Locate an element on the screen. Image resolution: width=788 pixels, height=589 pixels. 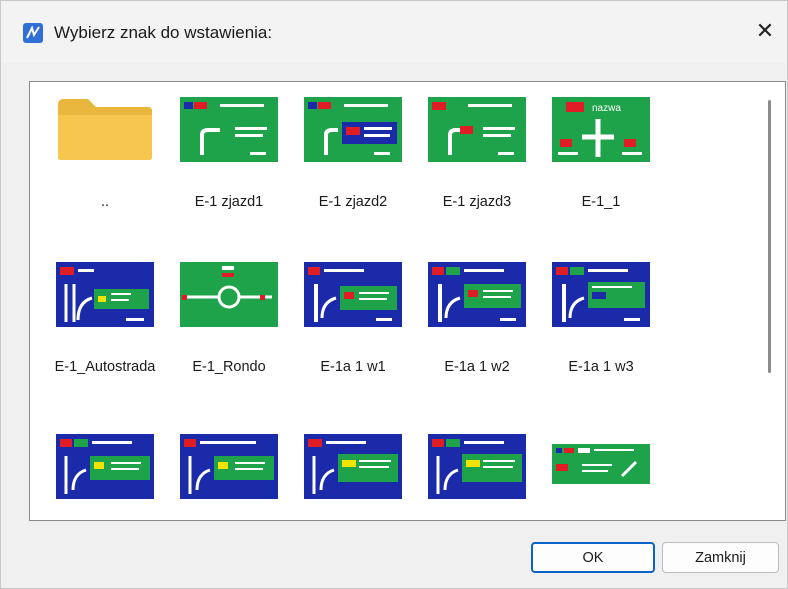
item-label: E-1 zjazd2 is located at coordinates (353, 202).